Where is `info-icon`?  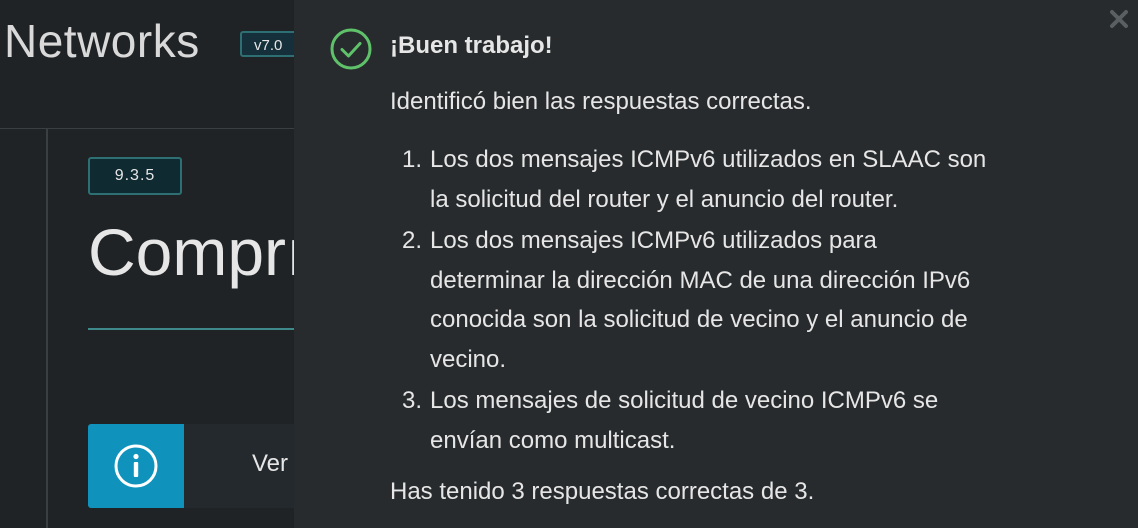 info-icon is located at coordinates (136, 466).